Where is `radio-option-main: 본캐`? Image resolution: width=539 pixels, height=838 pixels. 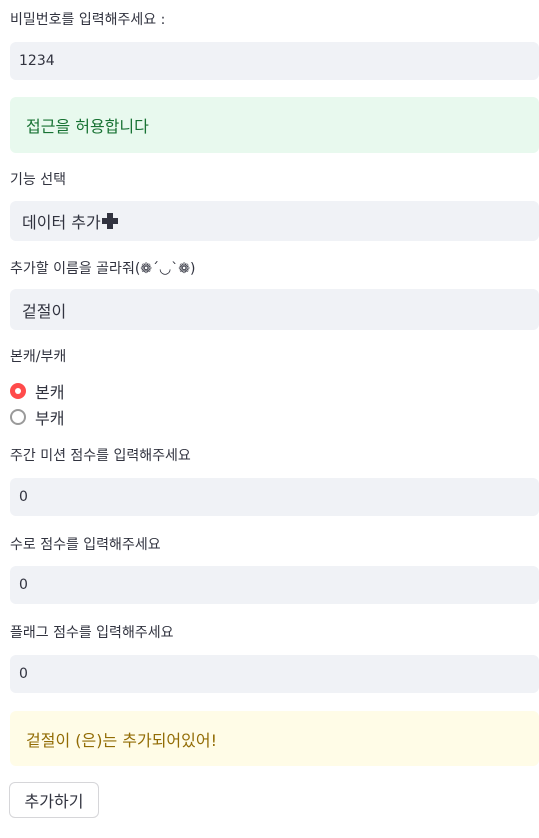 radio-option-main: 본캐 is located at coordinates (37, 391).